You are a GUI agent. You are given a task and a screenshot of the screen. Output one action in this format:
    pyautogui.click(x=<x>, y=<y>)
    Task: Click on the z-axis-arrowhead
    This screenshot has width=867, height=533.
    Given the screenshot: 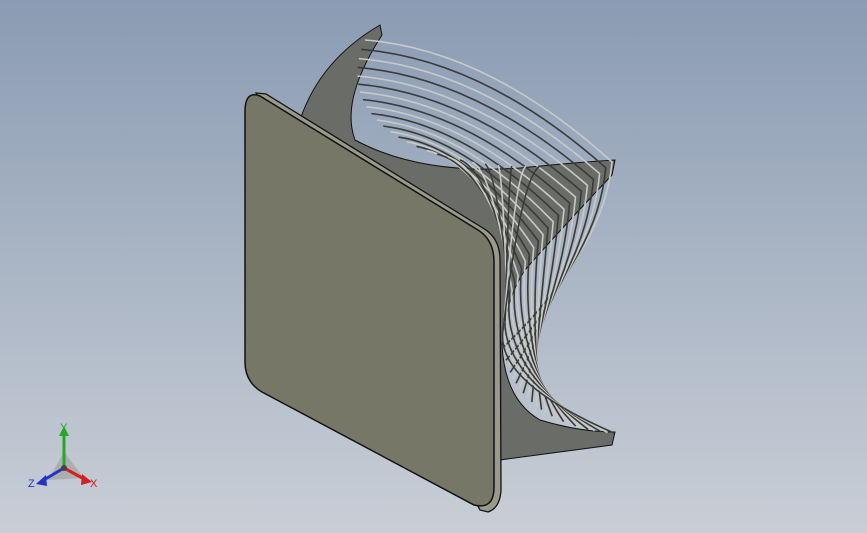 What is the action you would take?
    pyautogui.click(x=41, y=480)
    